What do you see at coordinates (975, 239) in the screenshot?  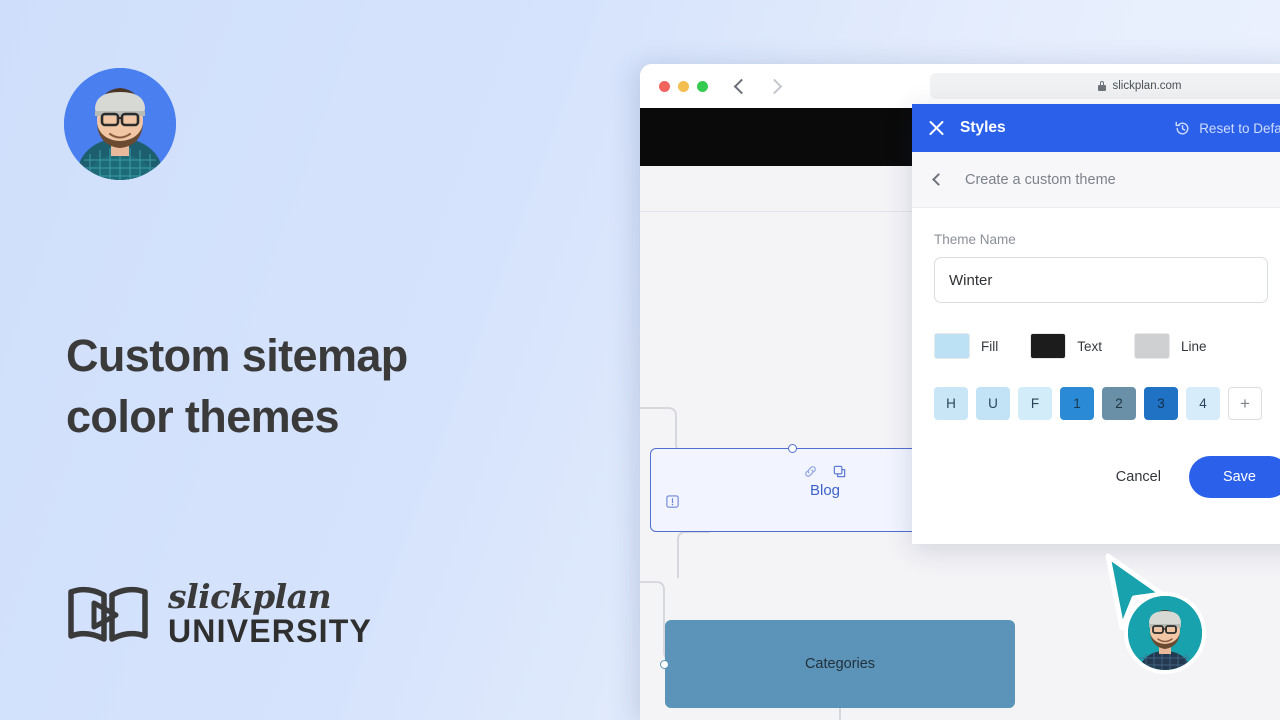 I see `theme-name-label: Theme Name` at bounding box center [975, 239].